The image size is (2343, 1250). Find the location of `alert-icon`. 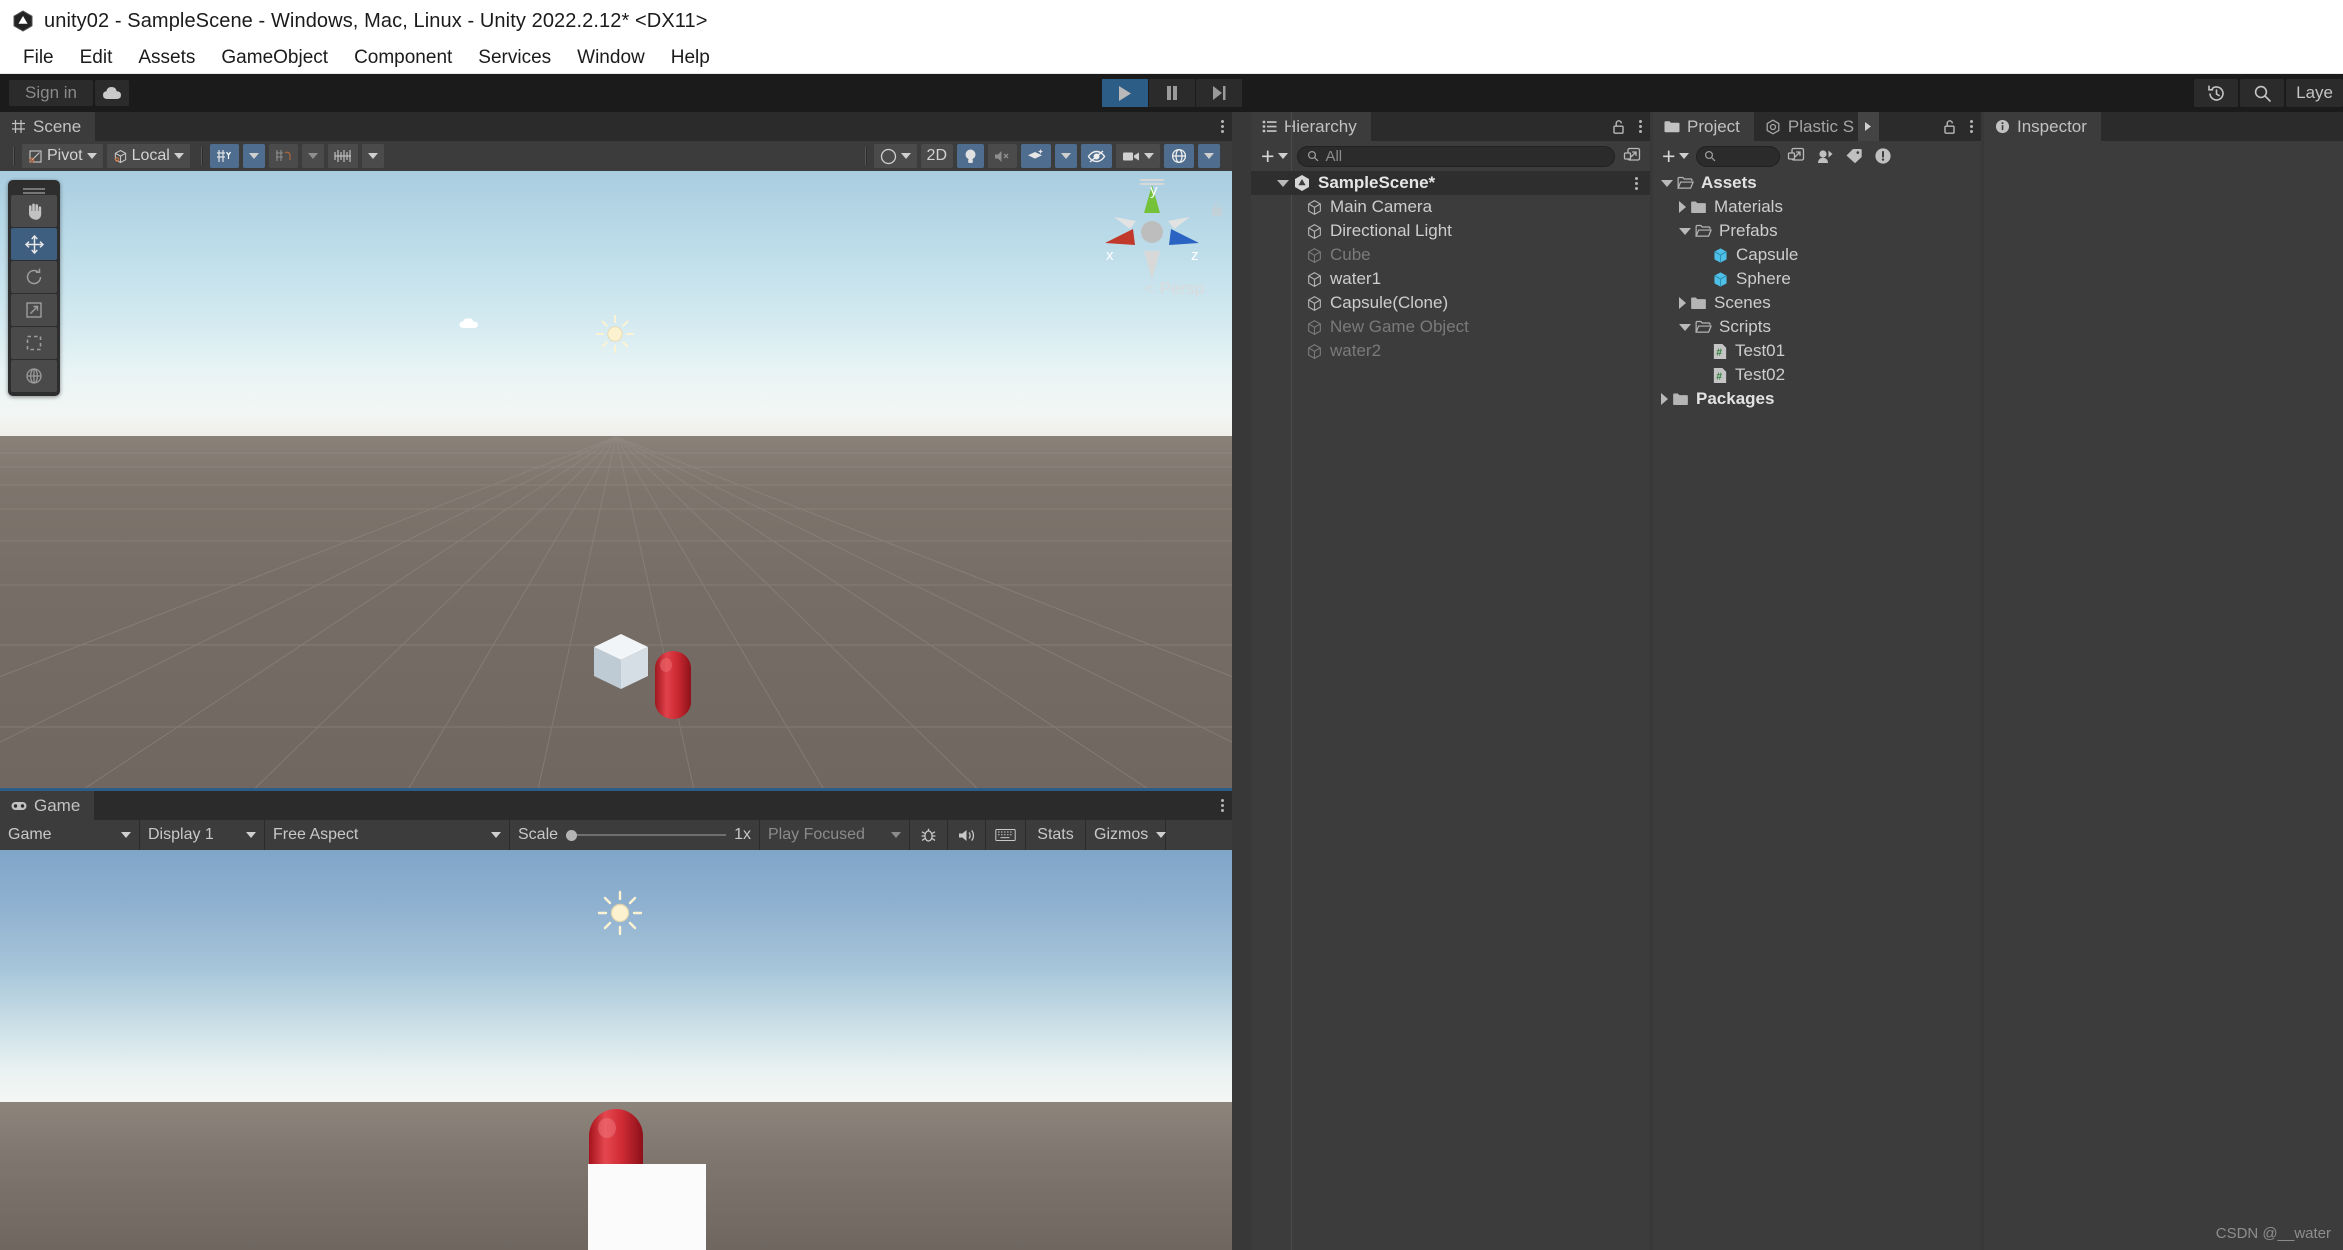

alert-icon is located at coordinates (1882, 156).